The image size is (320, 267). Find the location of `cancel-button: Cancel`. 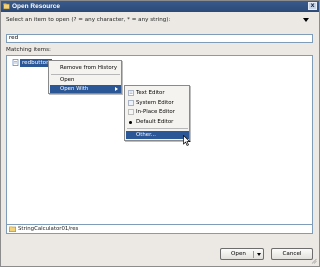

cancel-button: Cancel is located at coordinates (292, 254).